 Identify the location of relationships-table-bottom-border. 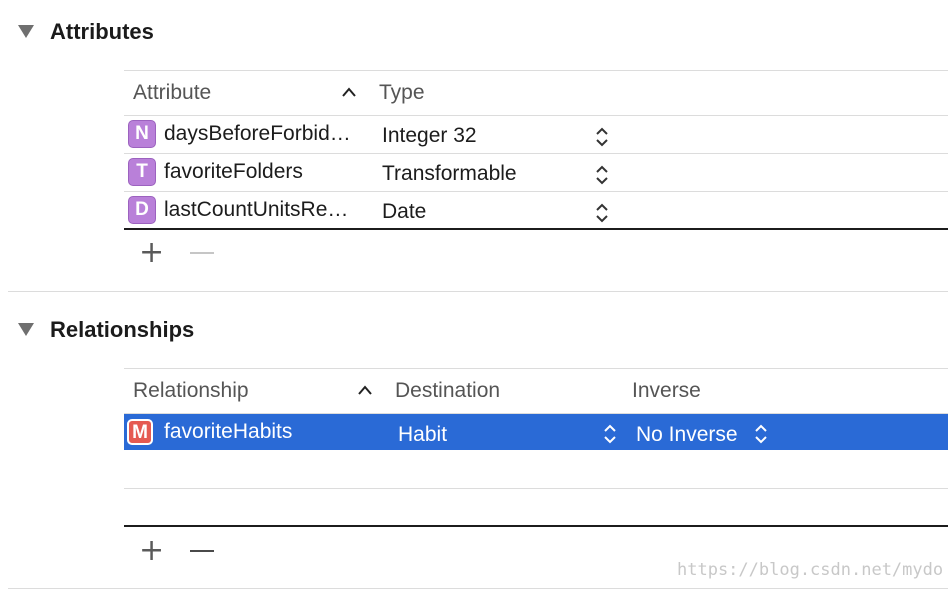
(536, 526).